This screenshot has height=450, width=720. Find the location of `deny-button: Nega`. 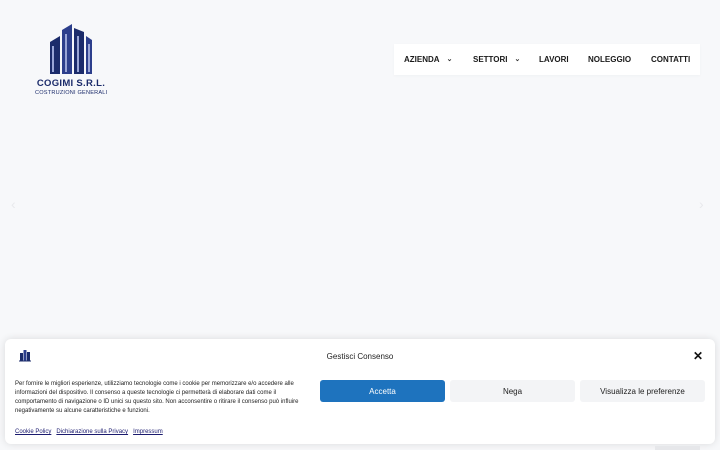

deny-button: Nega is located at coordinates (512, 391).